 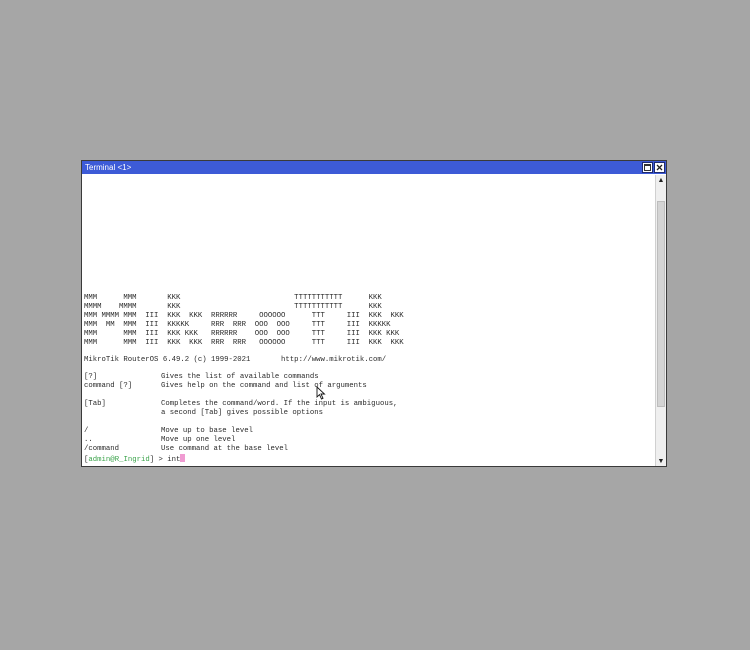 What do you see at coordinates (661, 180) in the screenshot?
I see `scroll-up-arrow-icon: ▲` at bounding box center [661, 180].